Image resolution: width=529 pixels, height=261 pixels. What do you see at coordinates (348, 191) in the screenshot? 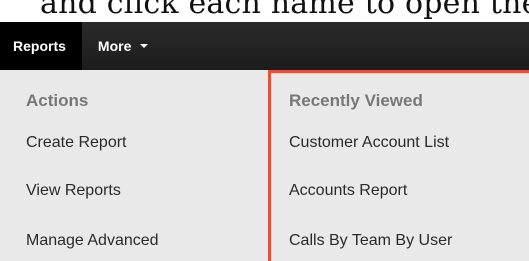
I see `recent-item-accounts-report: Accounts Report` at bounding box center [348, 191].